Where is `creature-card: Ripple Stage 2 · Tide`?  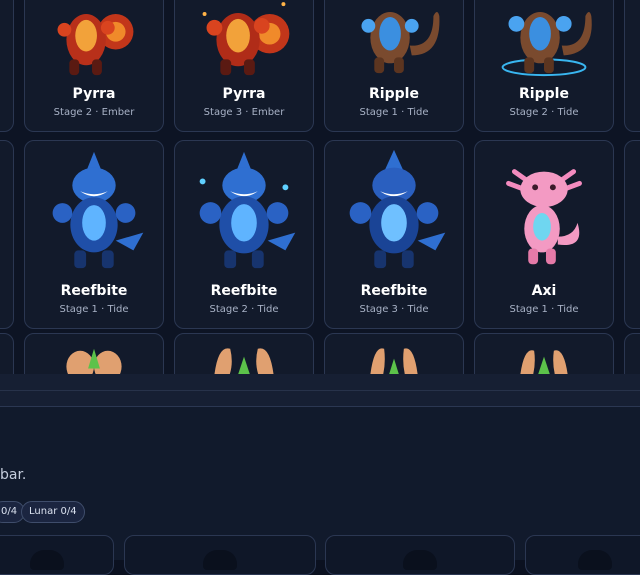 creature-card: Ripple Stage 2 · Tide is located at coordinates (544, 66).